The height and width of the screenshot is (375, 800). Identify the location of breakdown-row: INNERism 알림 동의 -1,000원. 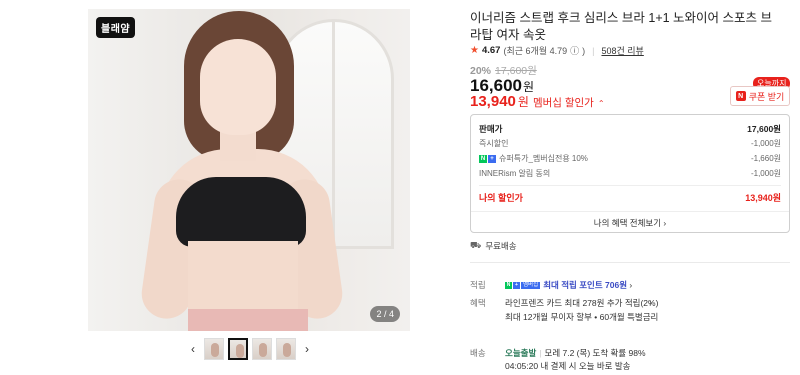
(630, 173).